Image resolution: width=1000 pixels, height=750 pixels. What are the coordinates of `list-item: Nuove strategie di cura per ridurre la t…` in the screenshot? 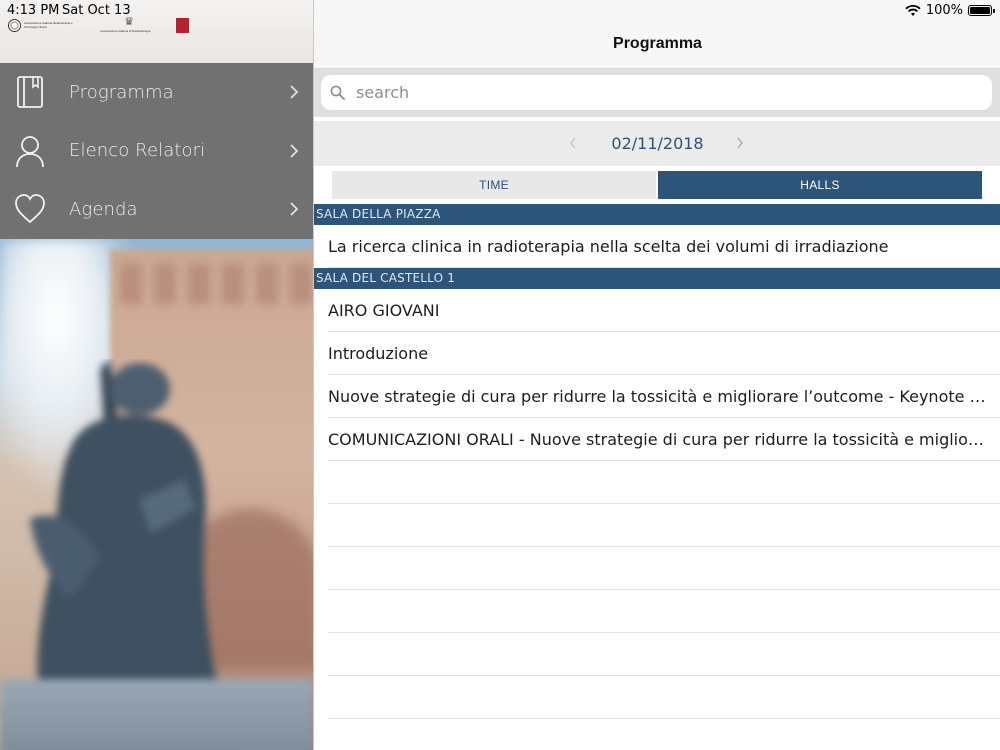 It's located at (664, 396).